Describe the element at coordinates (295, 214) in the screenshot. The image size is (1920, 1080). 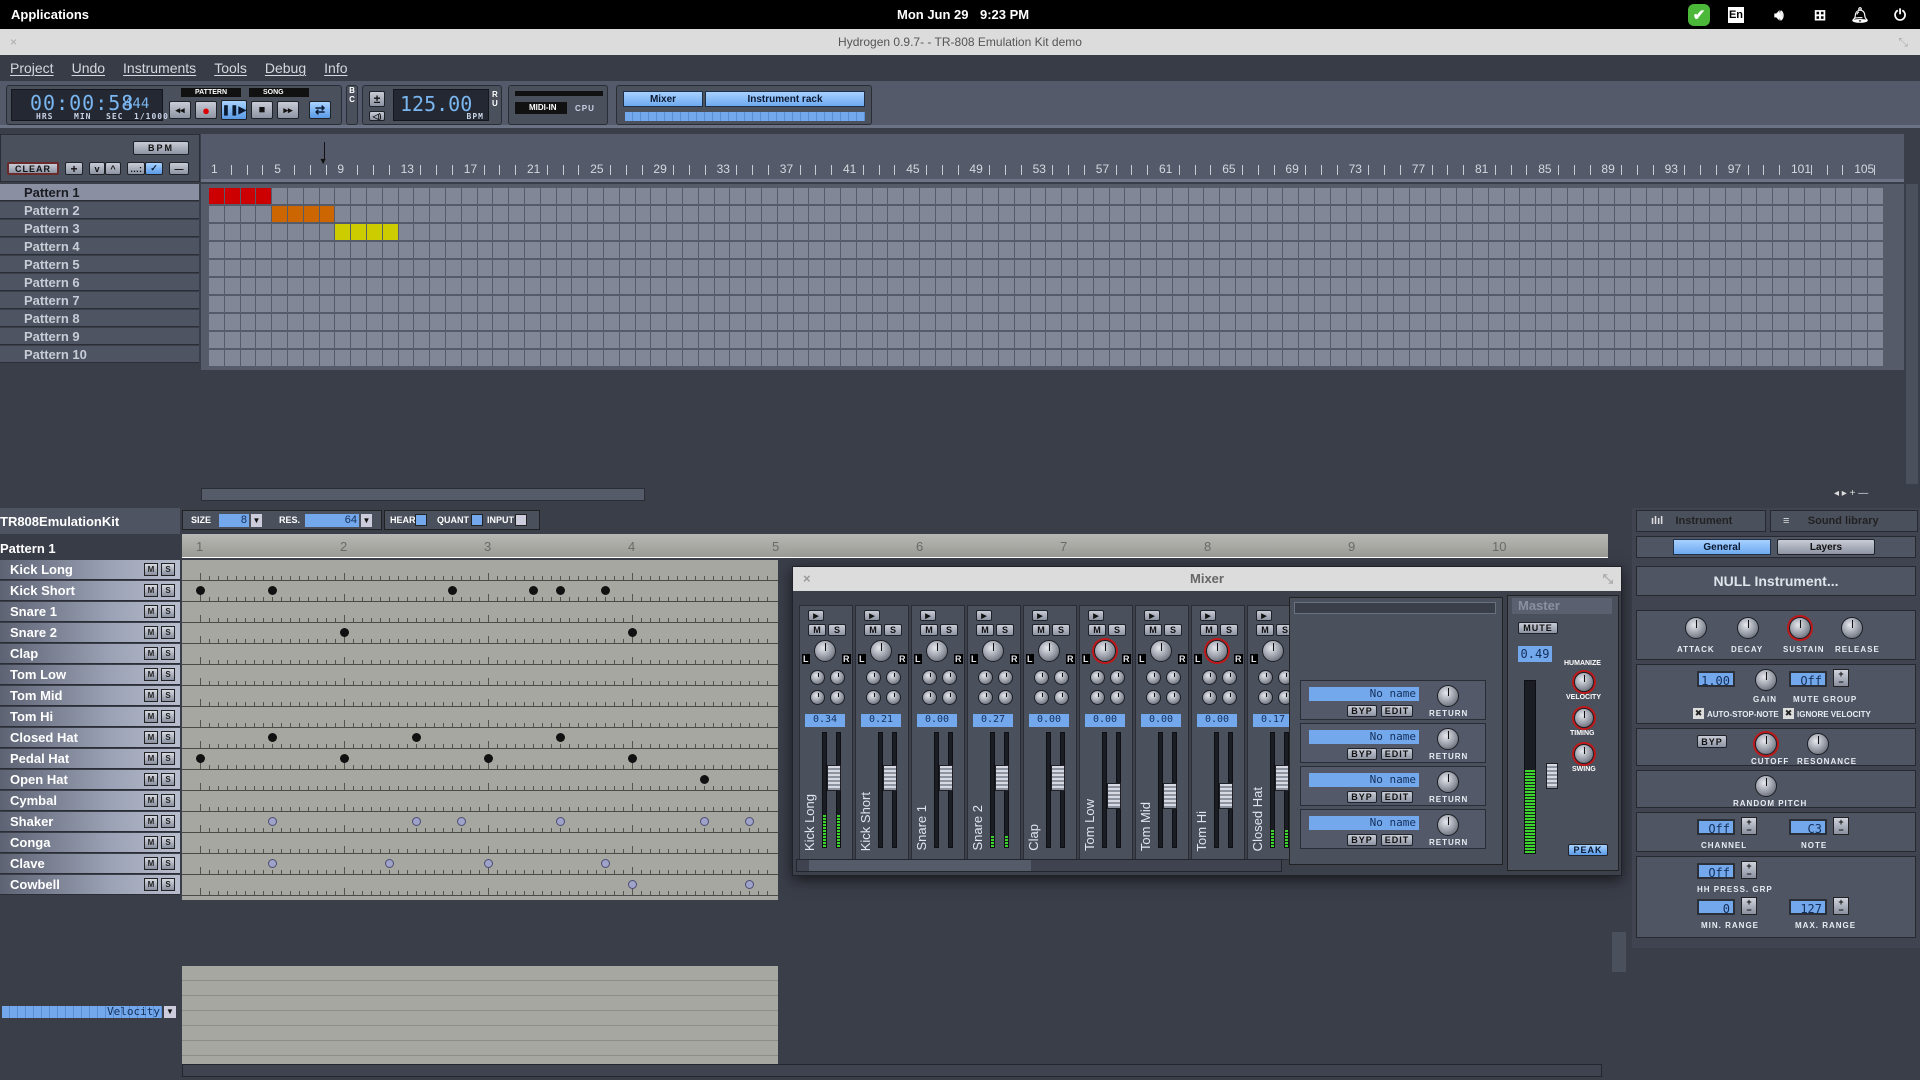
I see `song-cell-active` at that location.